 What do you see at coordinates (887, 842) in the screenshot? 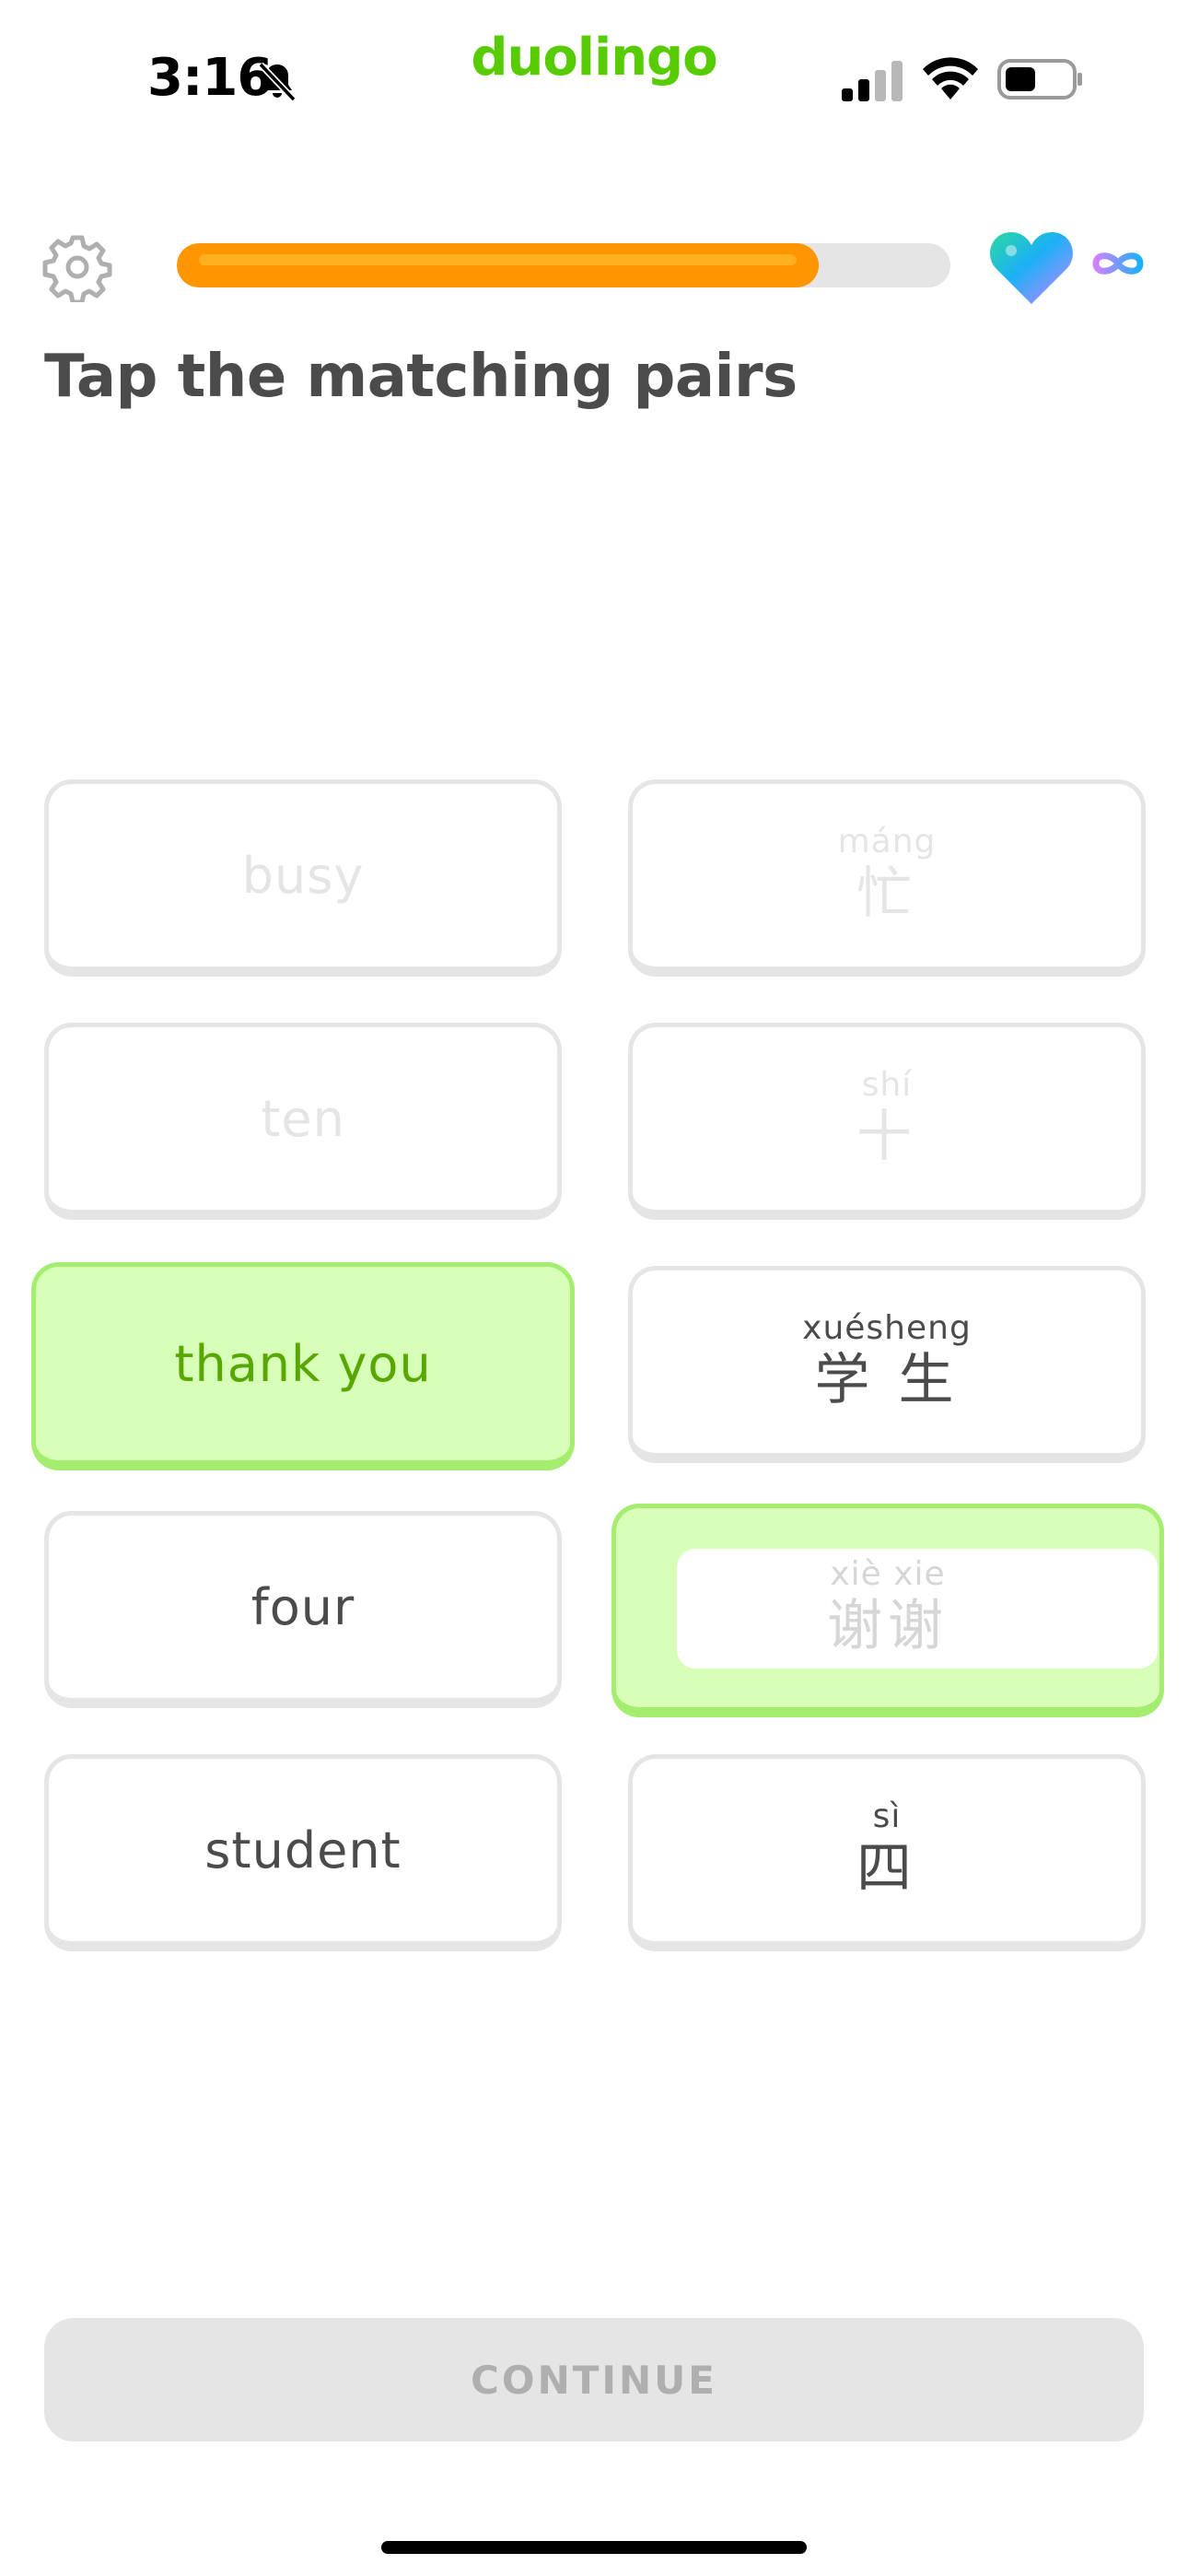
I see `tile-pinyin: máng` at bounding box center [887, 842].